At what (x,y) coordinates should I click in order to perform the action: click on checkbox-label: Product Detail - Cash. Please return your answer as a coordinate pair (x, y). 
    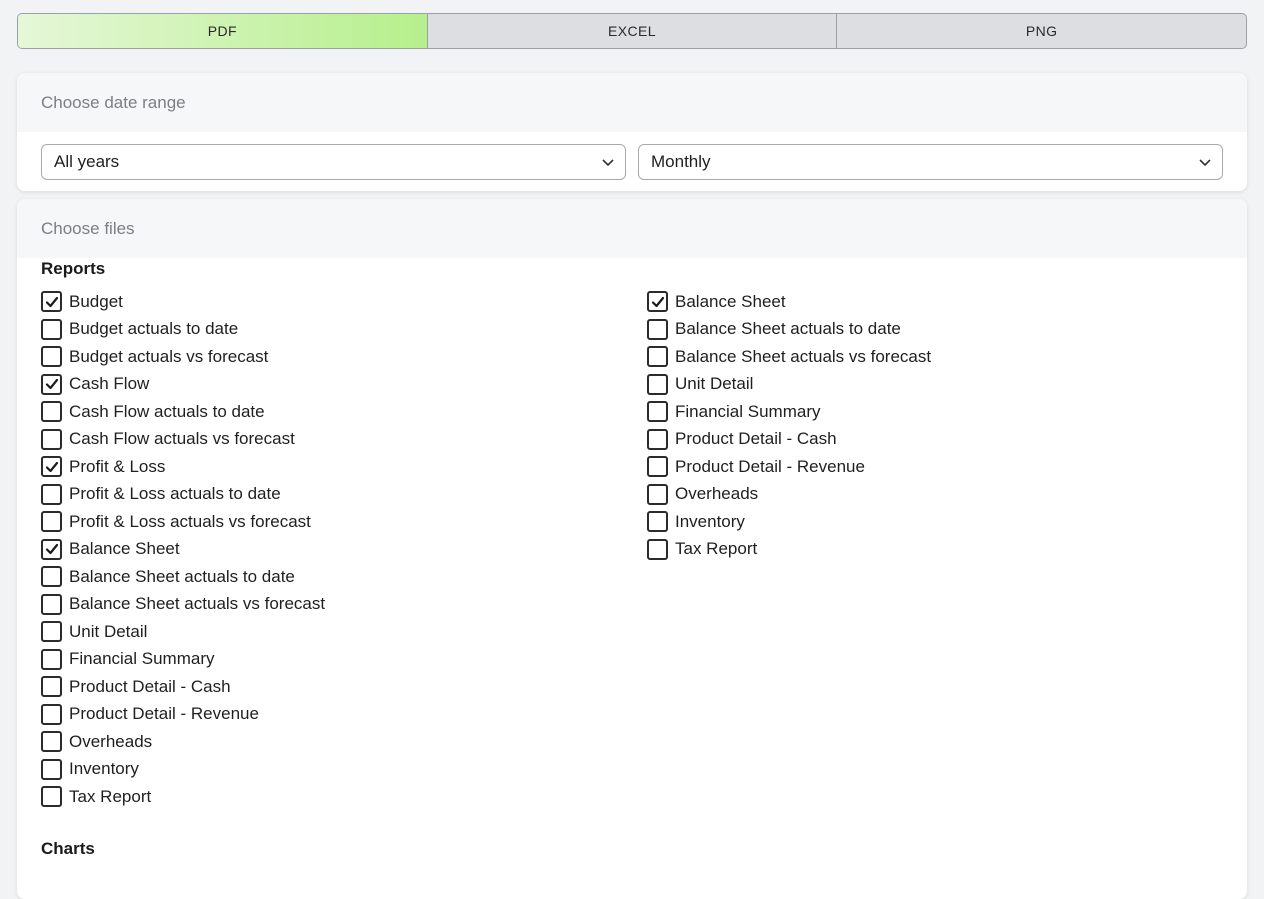
    Looking at the image, I should click on (756, 439).